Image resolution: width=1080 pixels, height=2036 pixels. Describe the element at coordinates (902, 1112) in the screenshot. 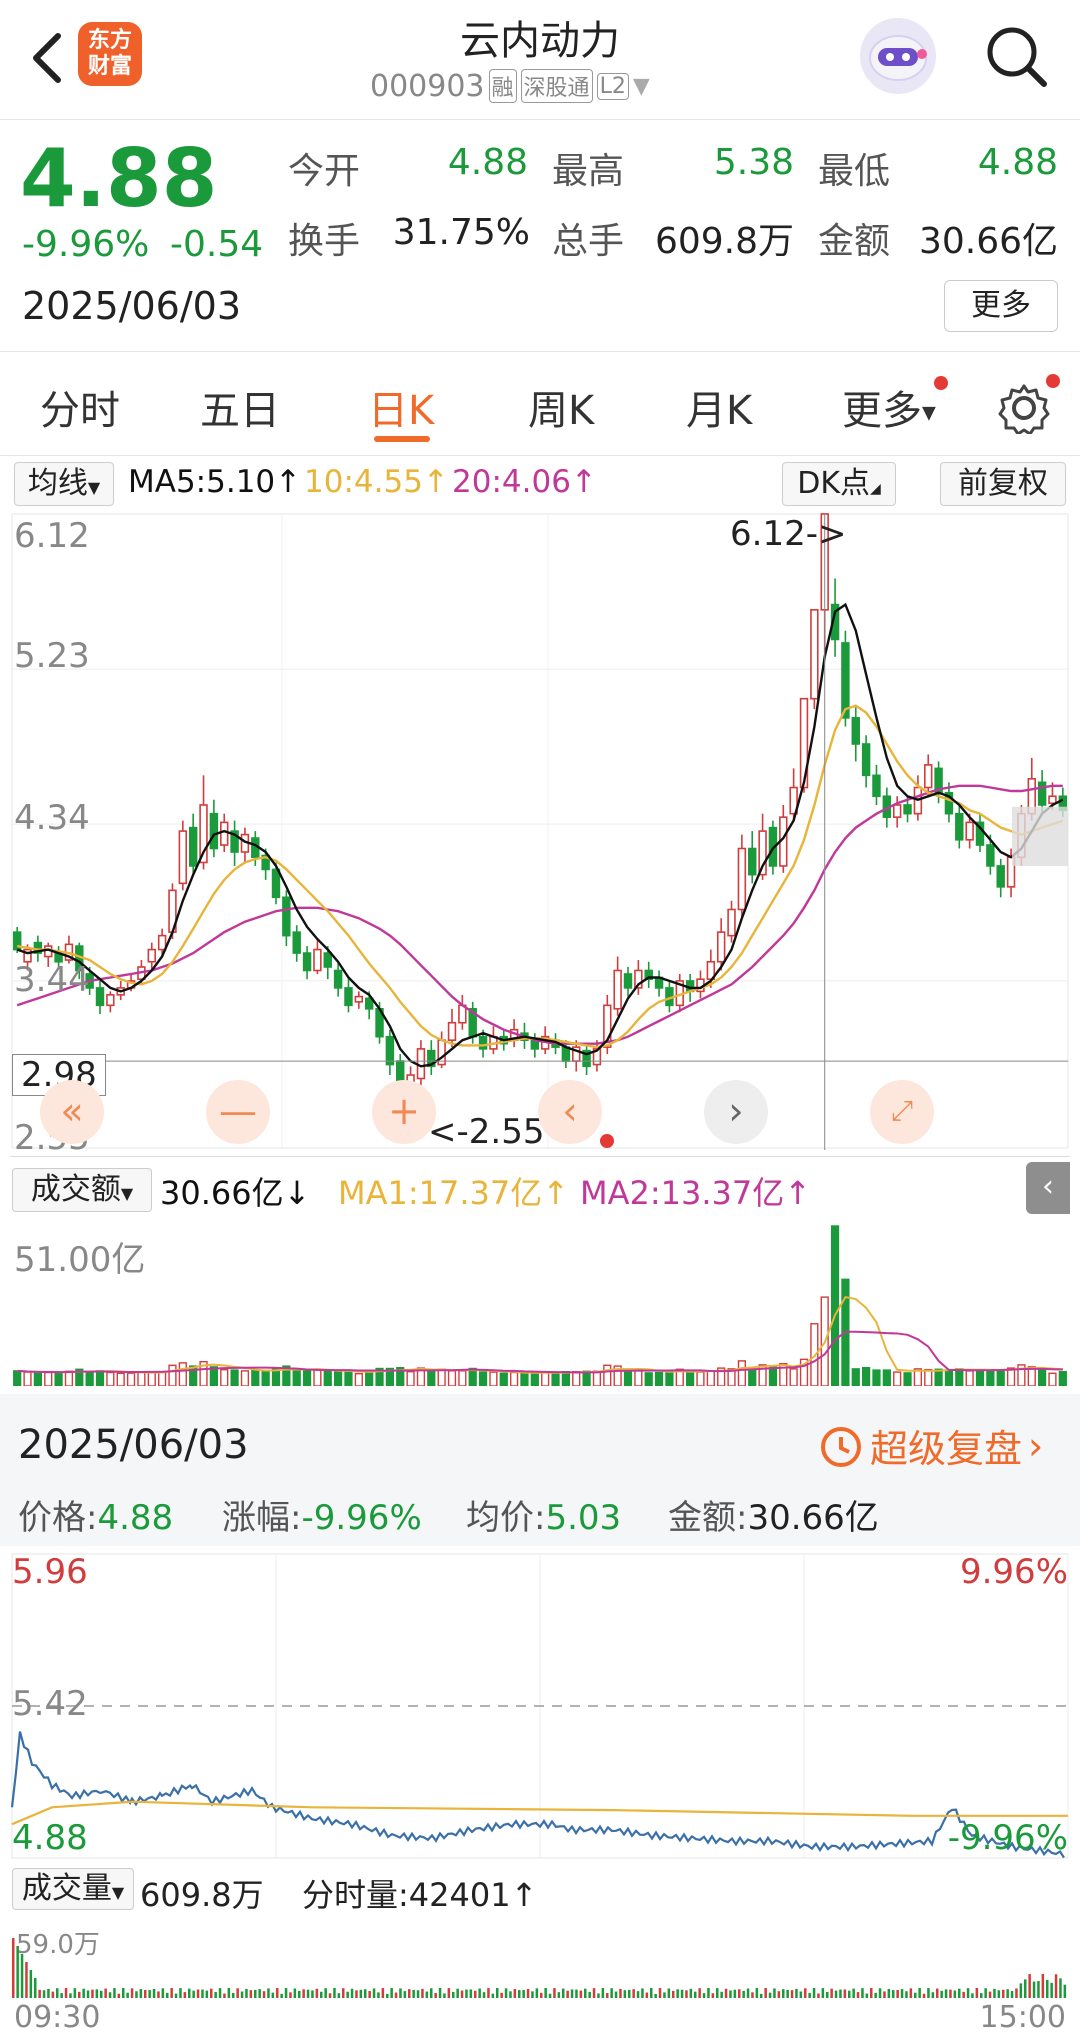

I see `fullscreen-button: ⤢` at that location.